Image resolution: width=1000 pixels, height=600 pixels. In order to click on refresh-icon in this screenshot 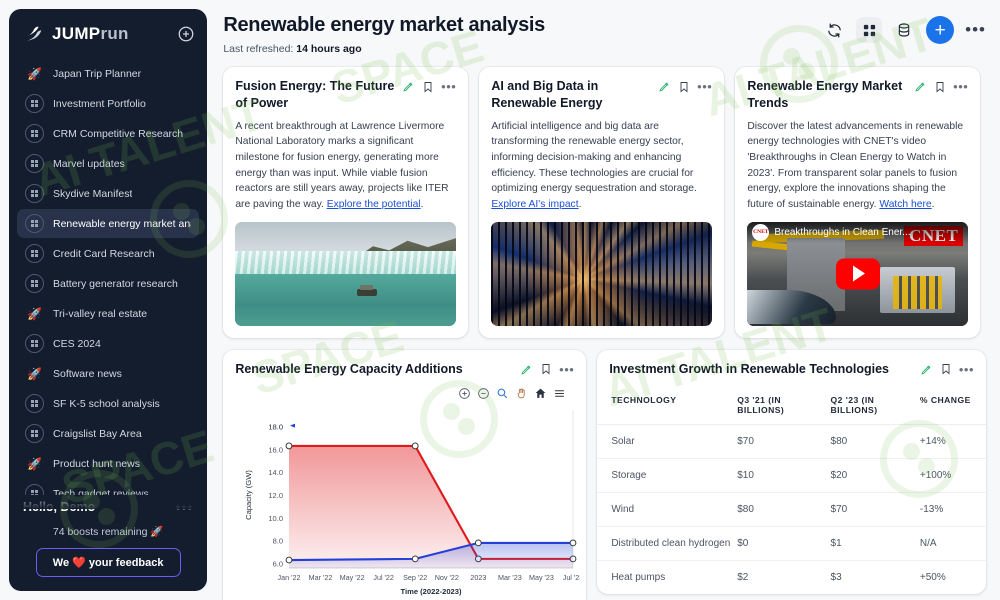, I will do `click(834, 30)`.